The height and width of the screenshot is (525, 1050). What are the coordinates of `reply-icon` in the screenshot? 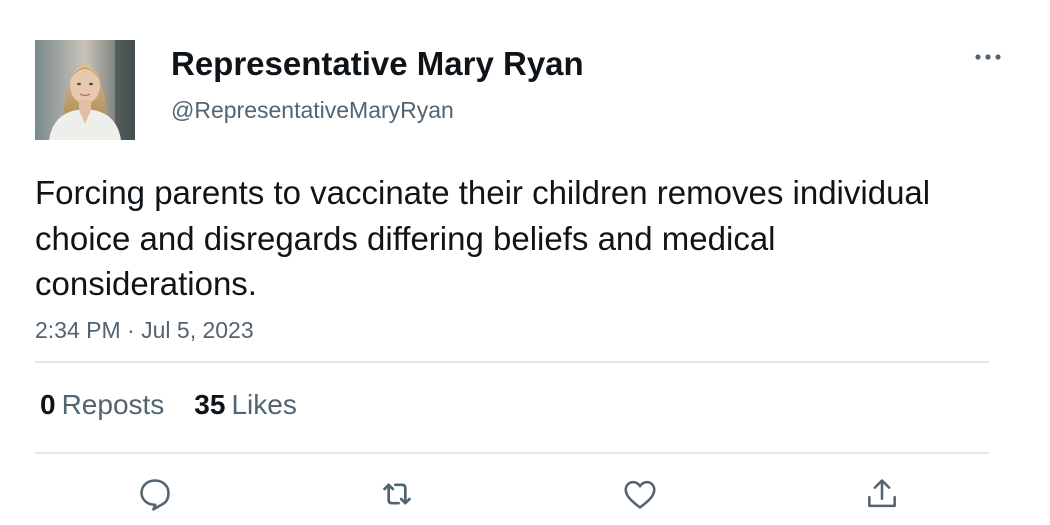 It's located at (155, 495).